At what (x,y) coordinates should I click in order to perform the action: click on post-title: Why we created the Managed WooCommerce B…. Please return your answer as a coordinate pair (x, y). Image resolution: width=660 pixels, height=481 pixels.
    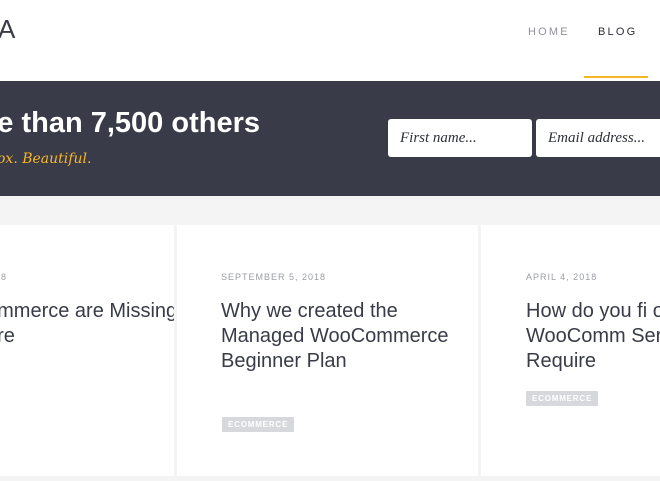
    Looking at the image, I should click on (336, 336).